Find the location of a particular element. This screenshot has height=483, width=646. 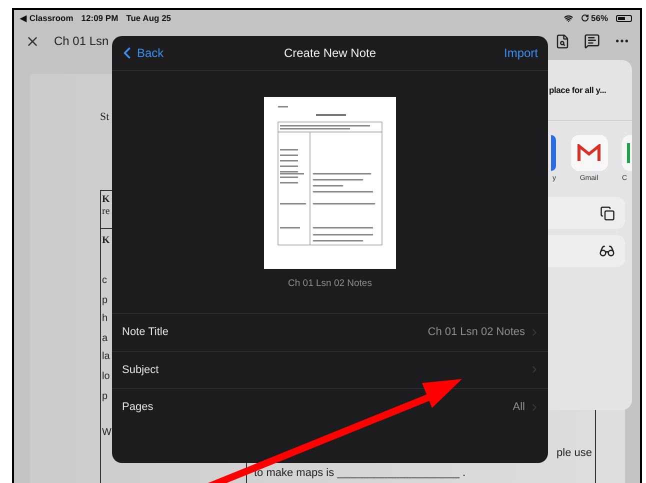

row-label: Note Title is located at coordinates (145, 332).